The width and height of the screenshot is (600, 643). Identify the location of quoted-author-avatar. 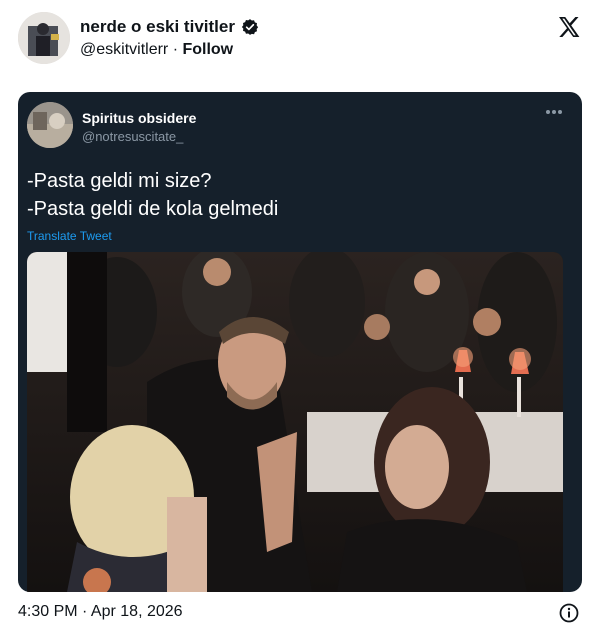
(50, 125).